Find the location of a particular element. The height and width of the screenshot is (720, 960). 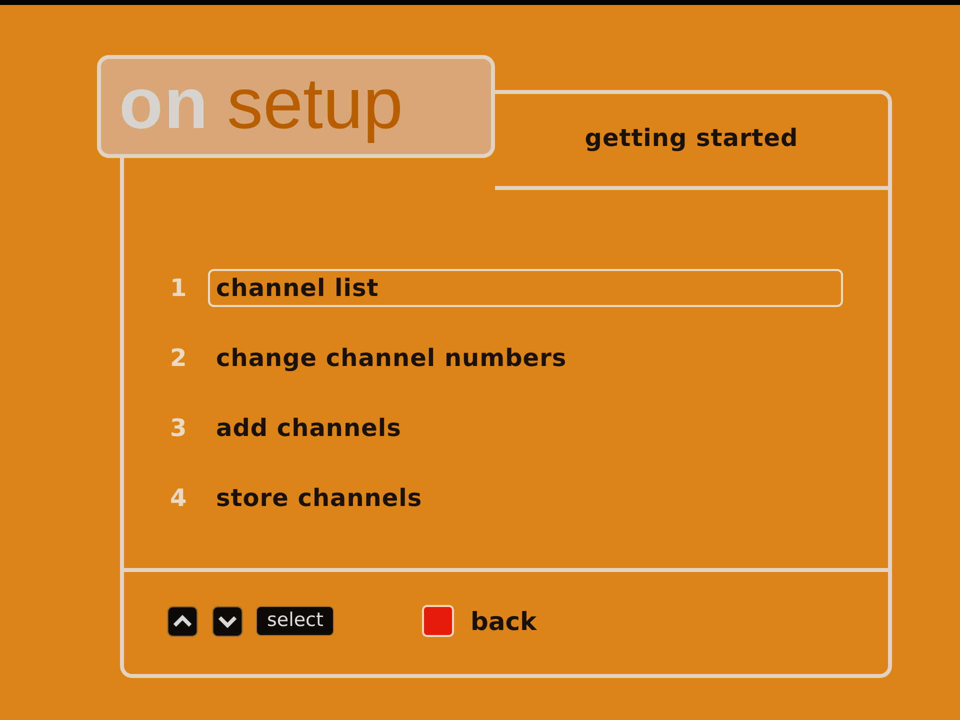

item-number: 4 is located at coordinates (179, 498).